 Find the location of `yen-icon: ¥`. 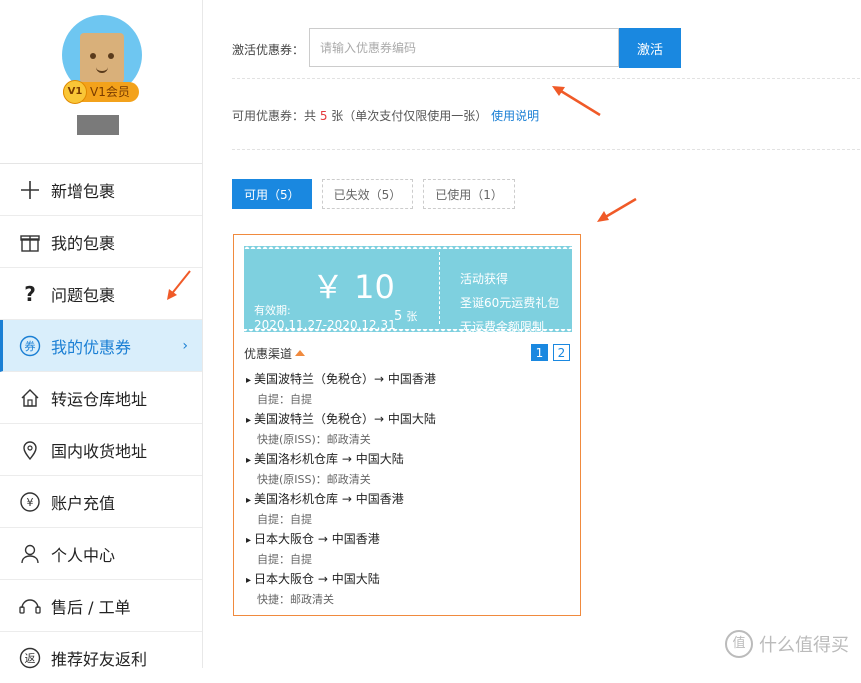

yen-icon: ¥ is located at coordinates (30, 502).